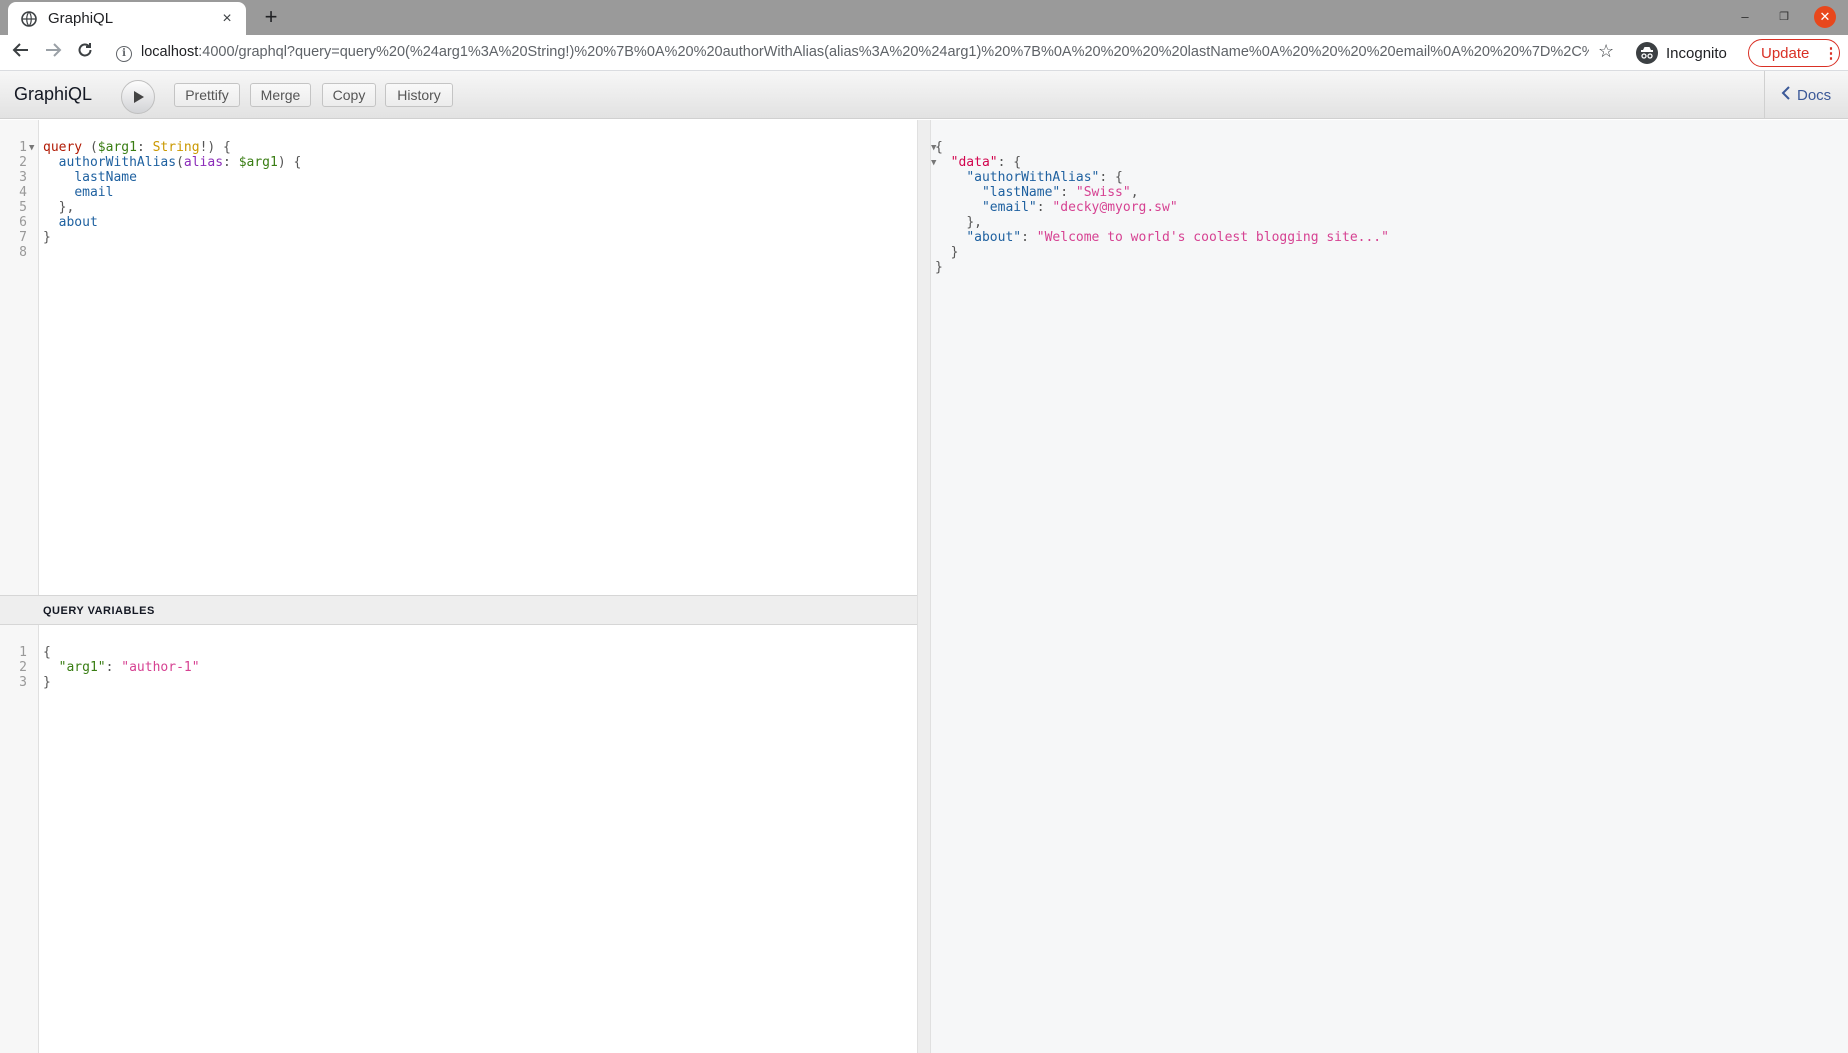 The height and width of the screenshot is (1053, 1848). I want to click on site-info-icon: i, so click(124, 54).